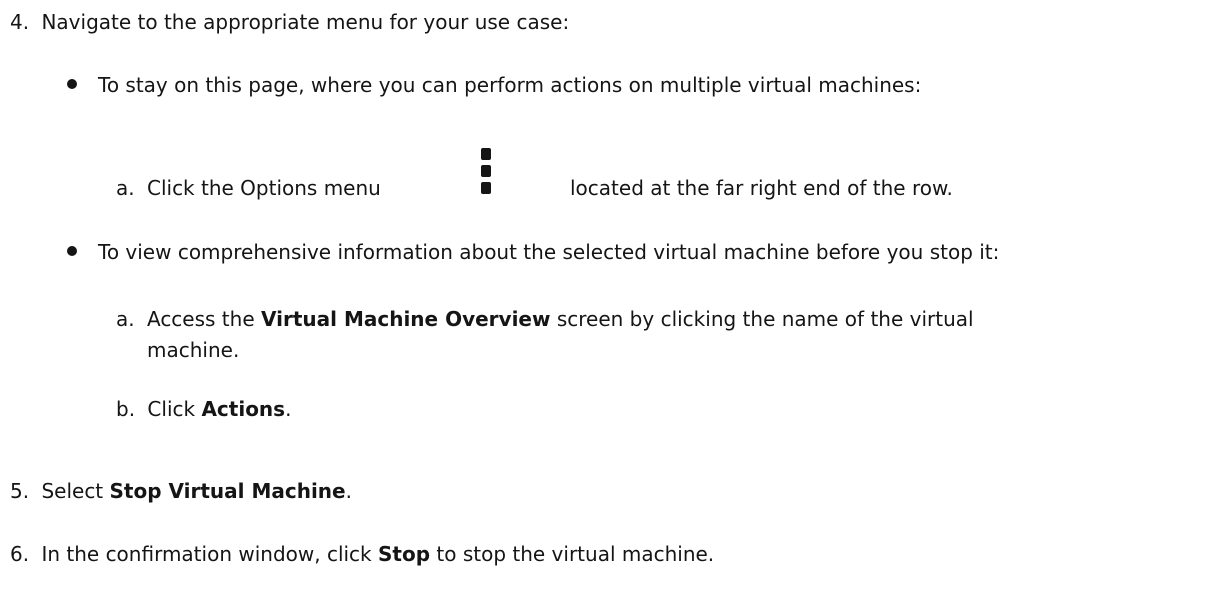  Describe the element at coordinates (20, 554) in the screenshot. I see `step-number: 6.` at that location.